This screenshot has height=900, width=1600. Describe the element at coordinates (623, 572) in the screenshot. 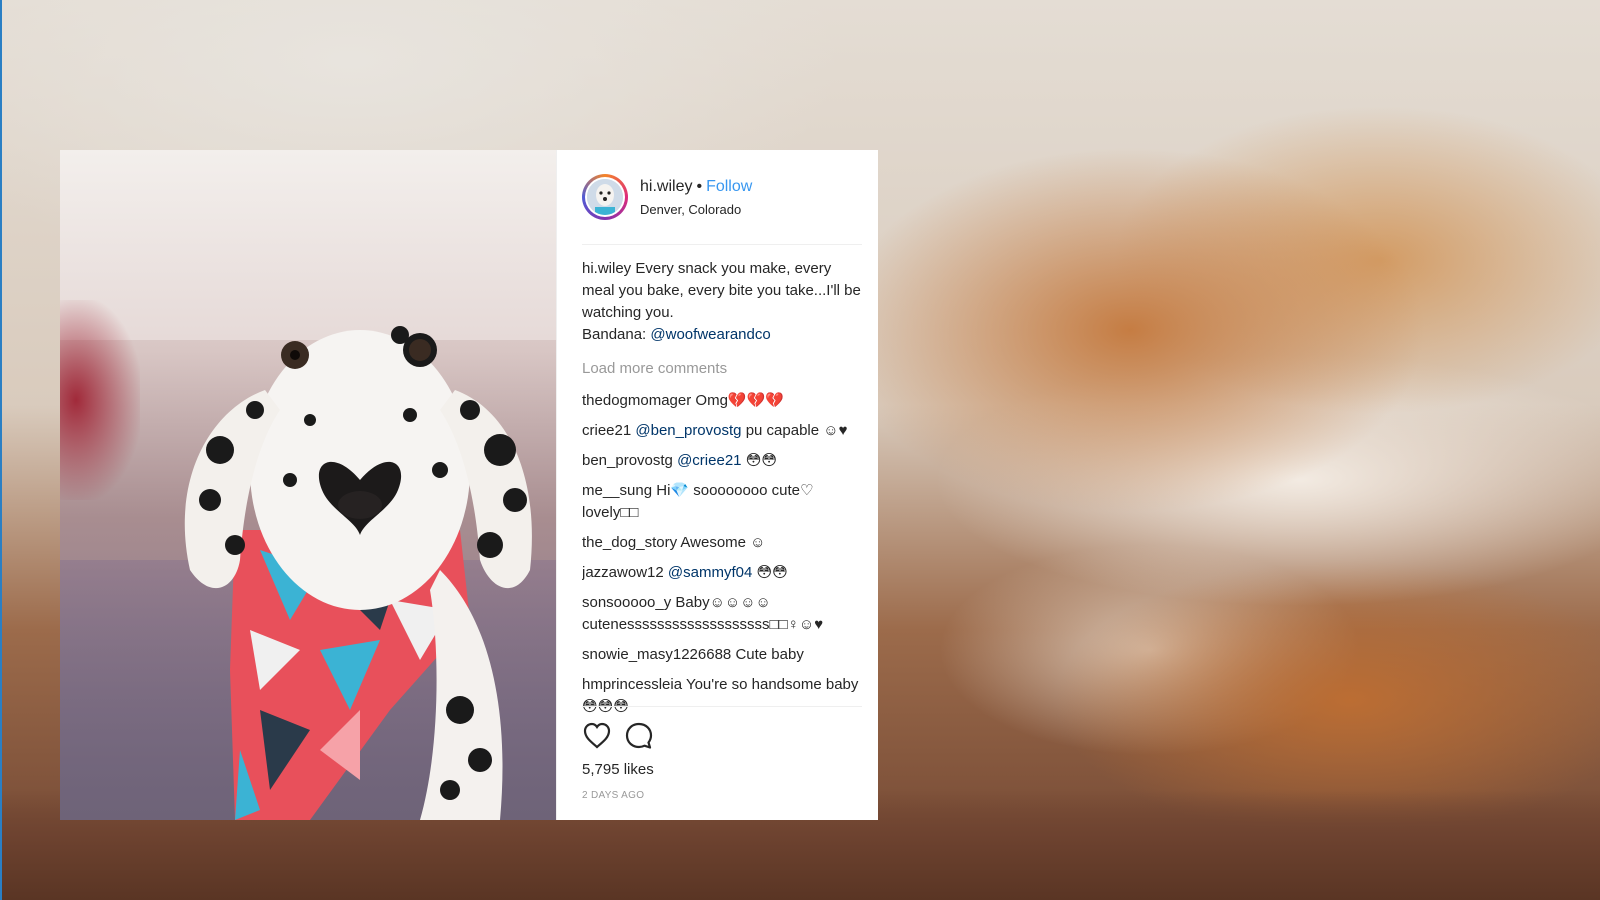

I see `comment-username: jazzawow12` at that location.